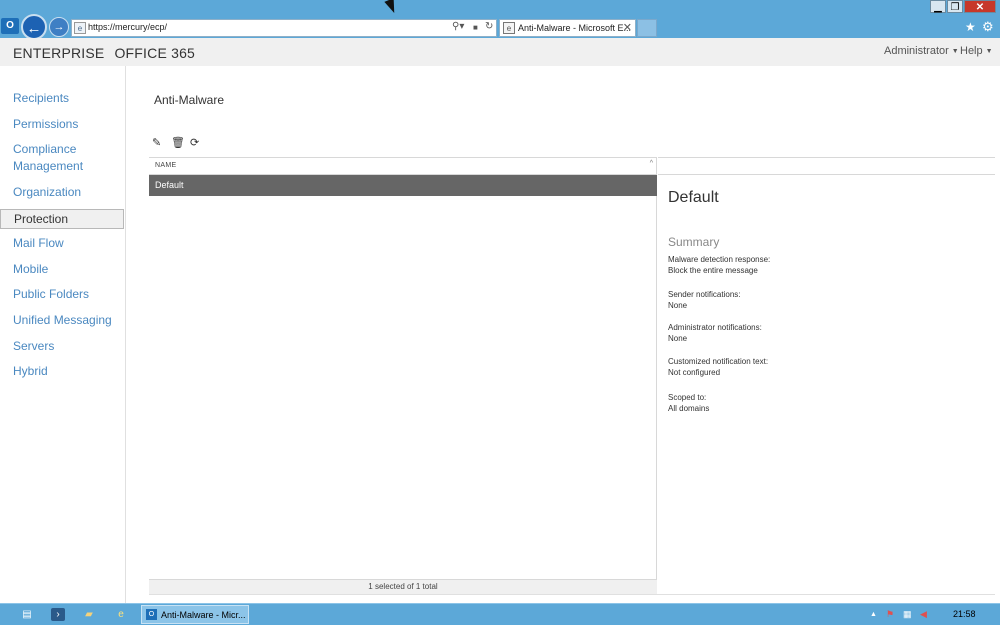 This screenshot has height=625, width=1000. Describe the element at coordinates (971, 51) in the screenshot. I see `help-label: Help` at that location.